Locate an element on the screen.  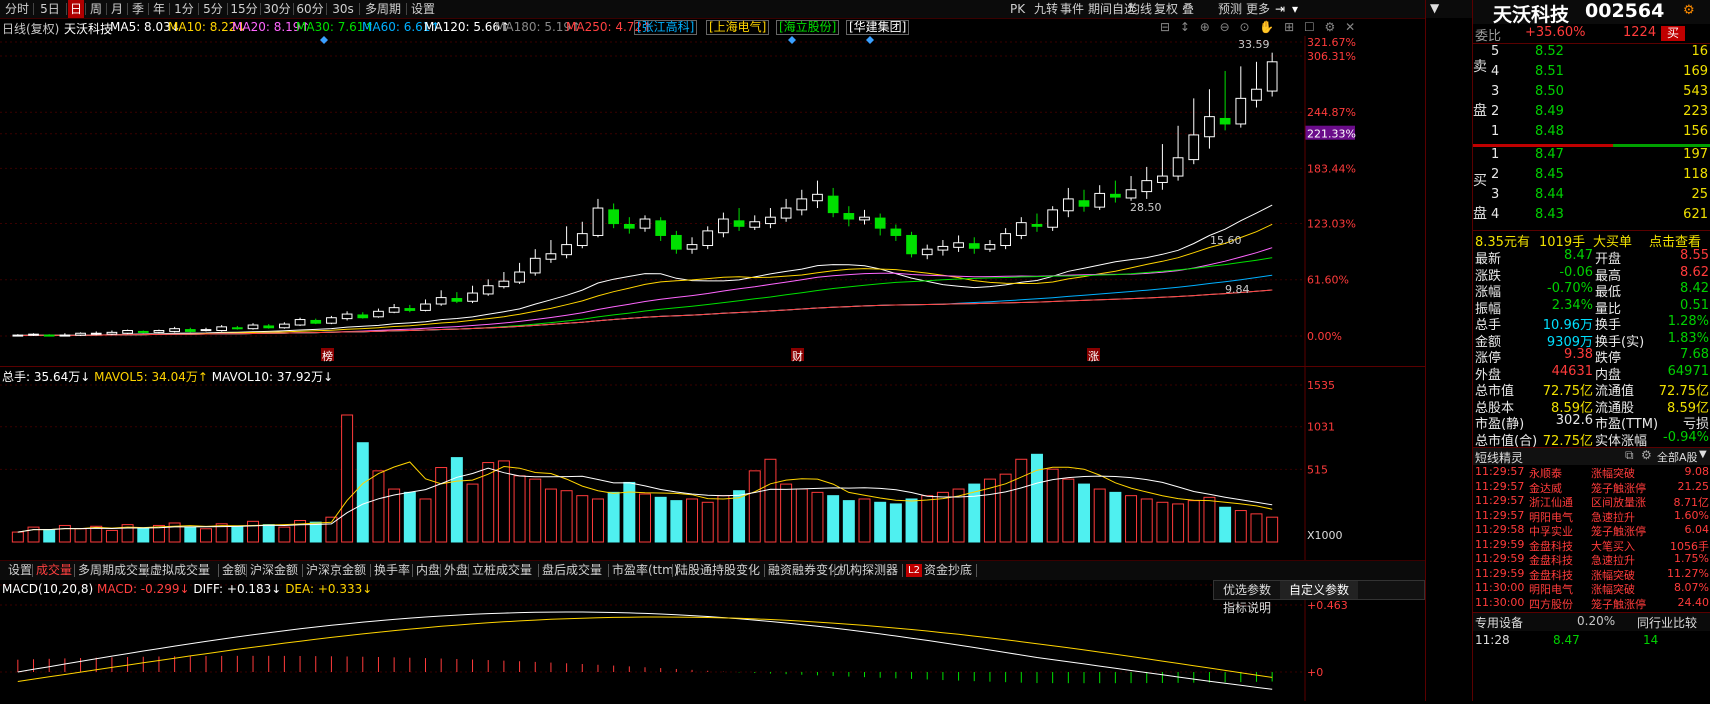
indicator-help-button: 指标说明 is located at coordinates (1247, 608).